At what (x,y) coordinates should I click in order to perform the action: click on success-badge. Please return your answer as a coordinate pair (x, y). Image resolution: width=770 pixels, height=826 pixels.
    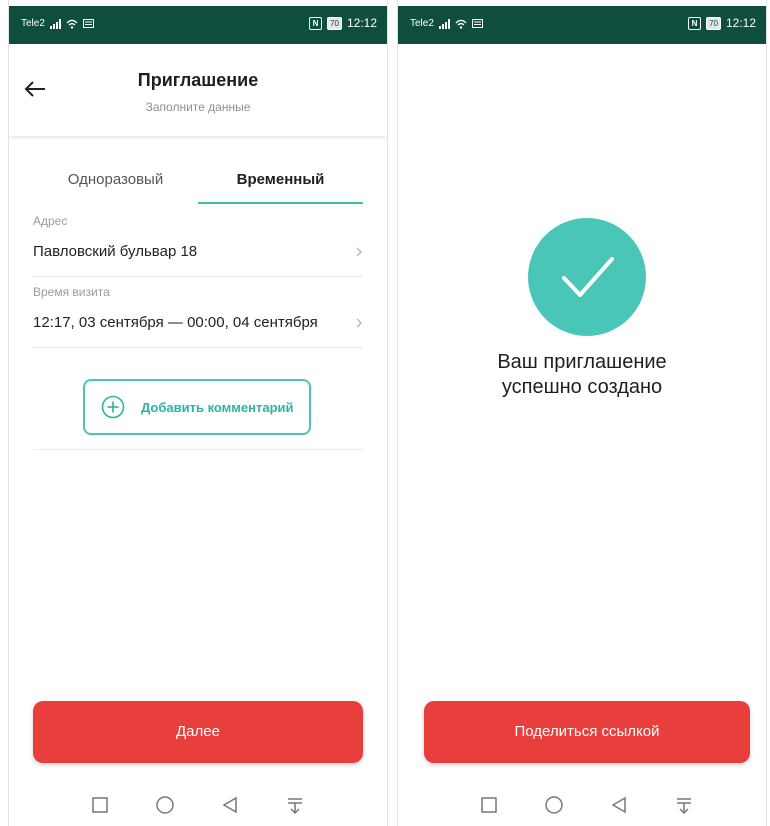
    Looking at the image, I should click on (587, 277).